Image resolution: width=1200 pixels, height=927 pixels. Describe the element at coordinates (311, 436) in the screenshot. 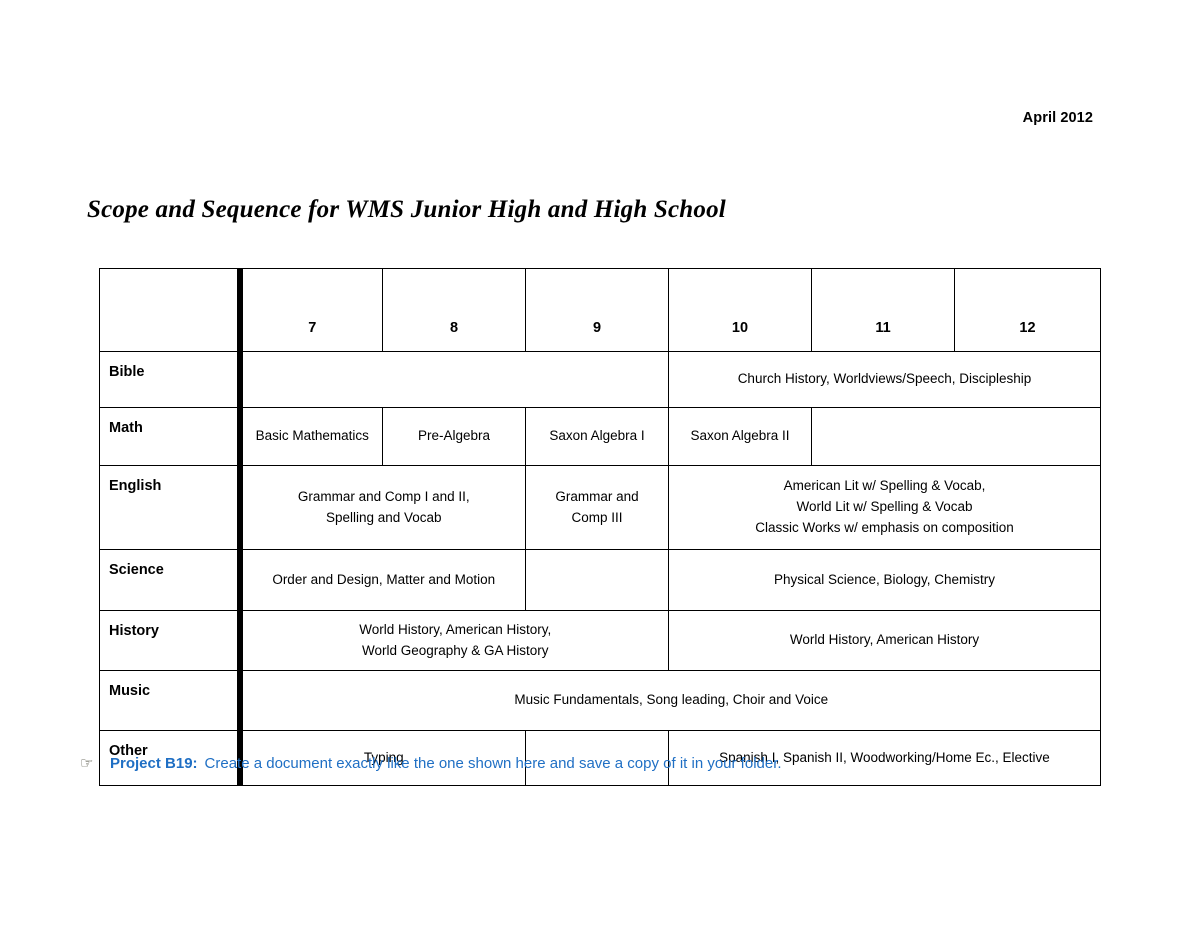

I see `cell-math-7: Basic Mathematics` at that location.